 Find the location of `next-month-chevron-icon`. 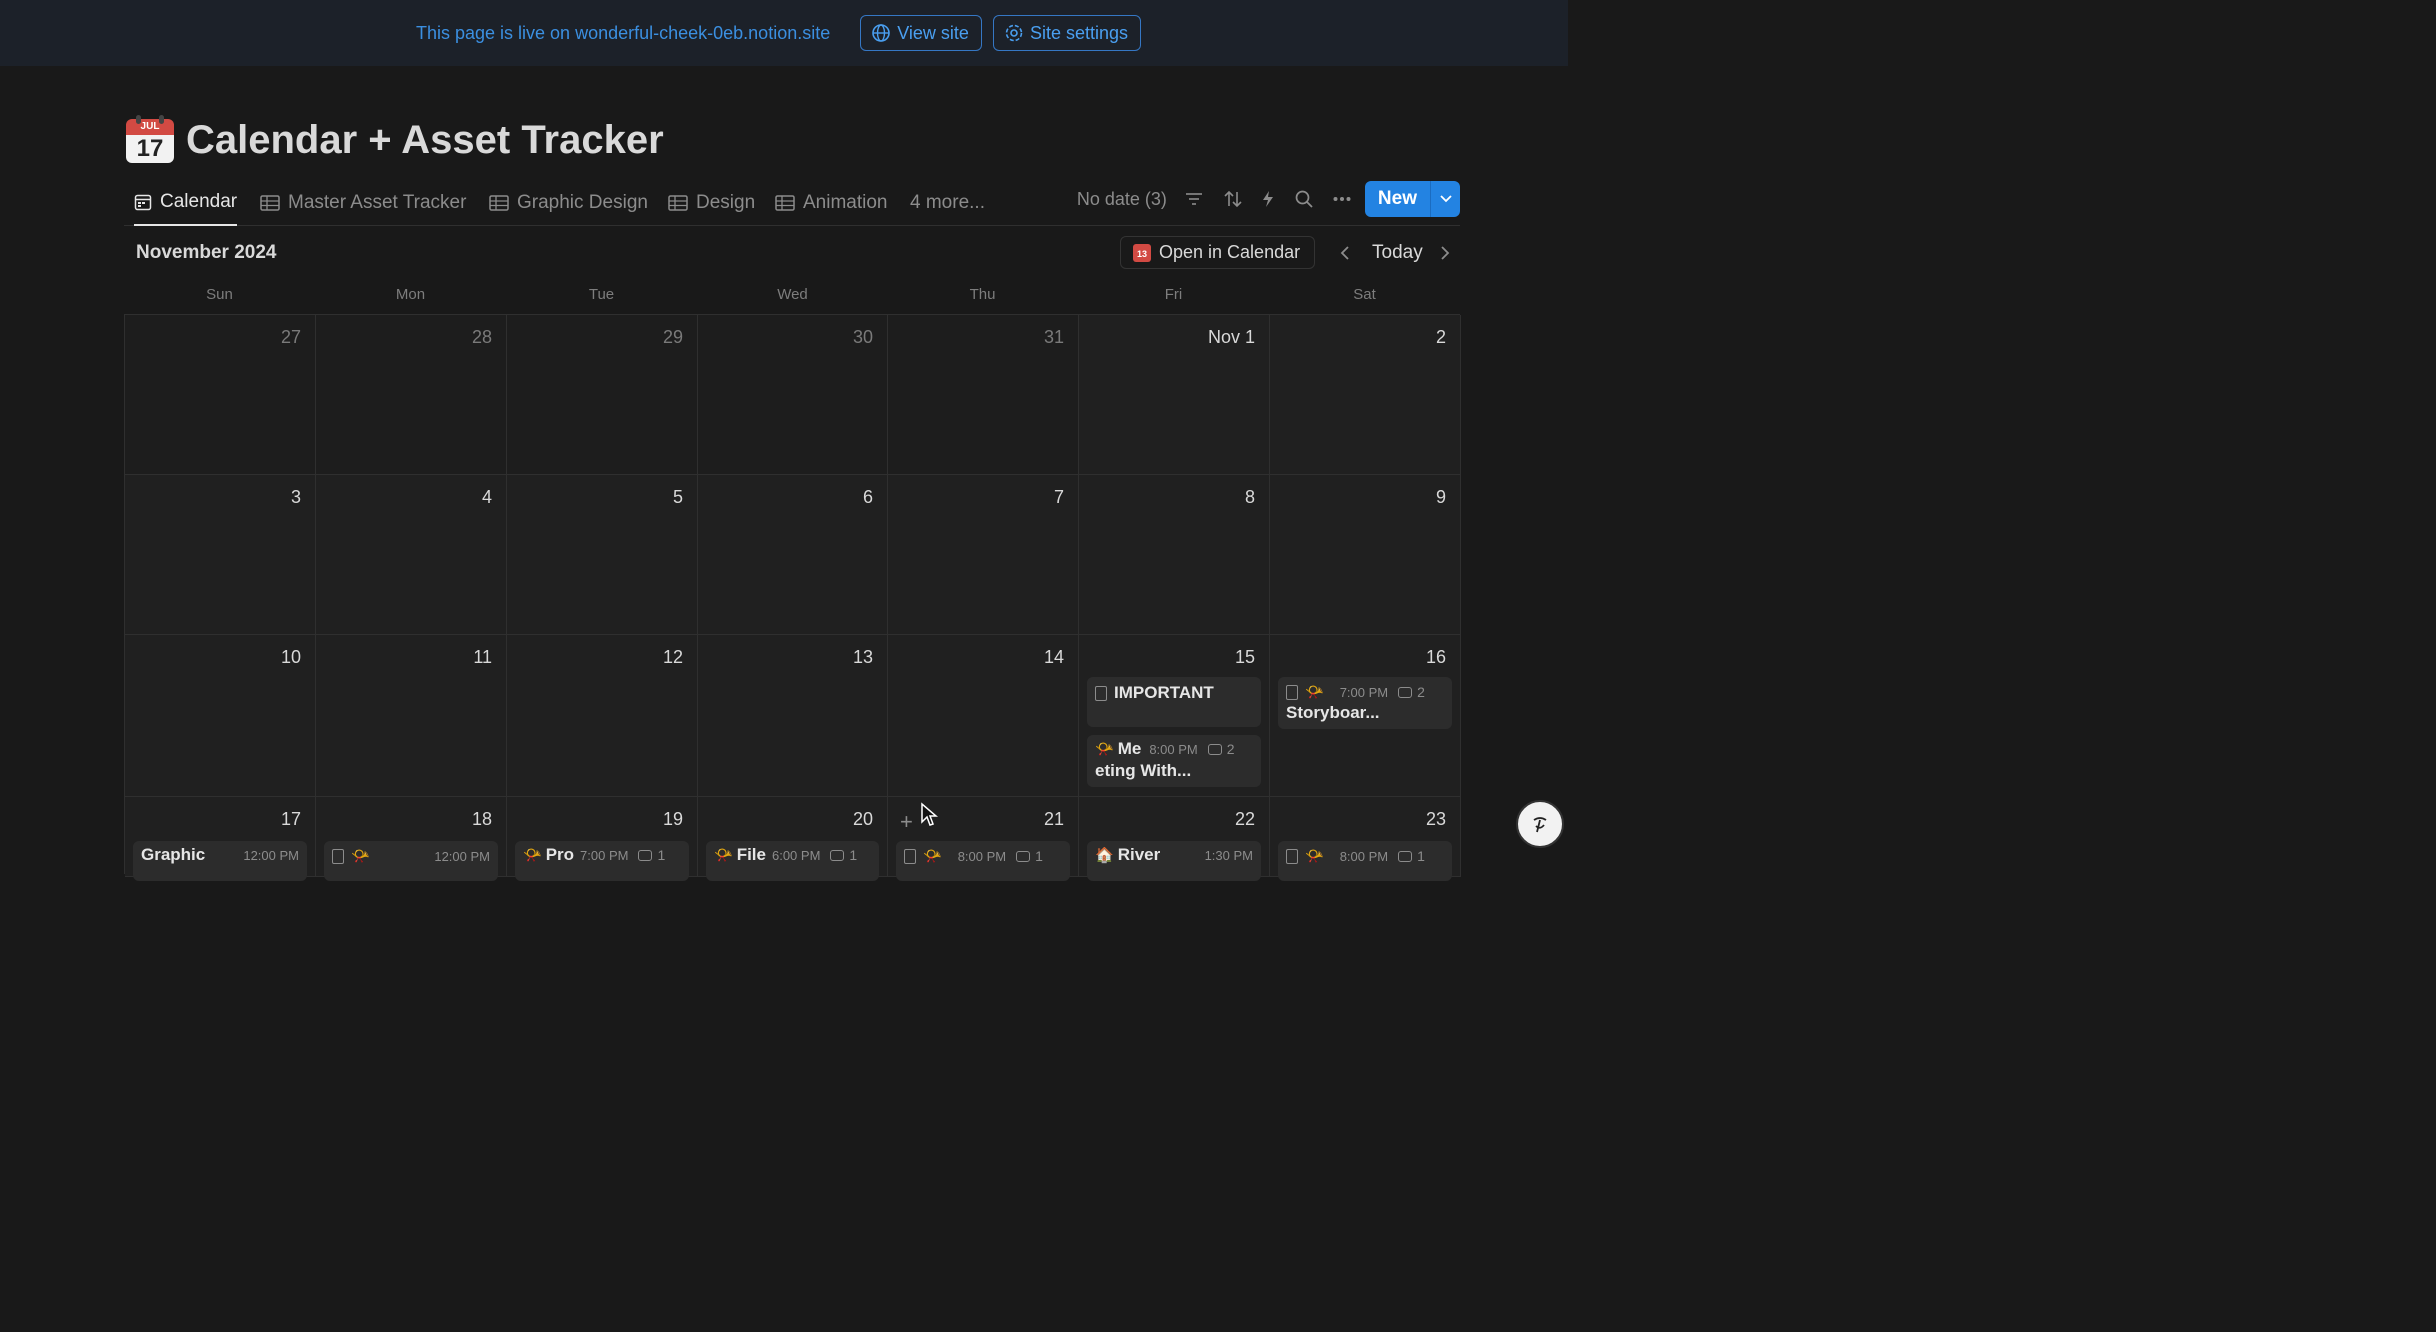

next-month-chevron-icon is located at coordinates (1445, 253).